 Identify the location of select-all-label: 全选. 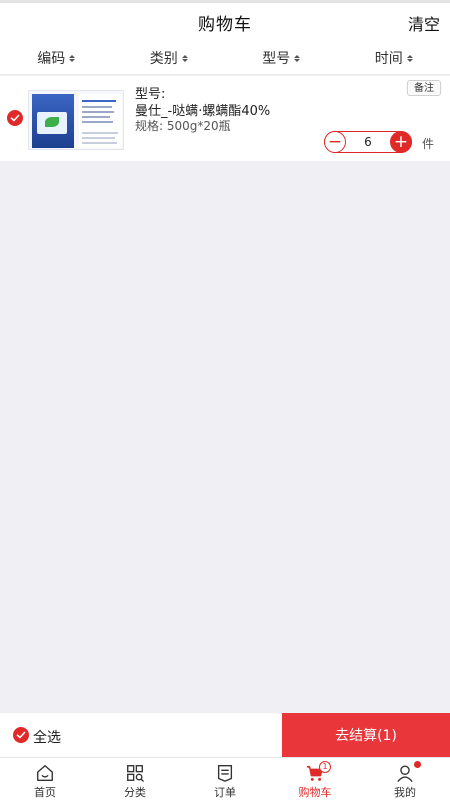
(47, 737).